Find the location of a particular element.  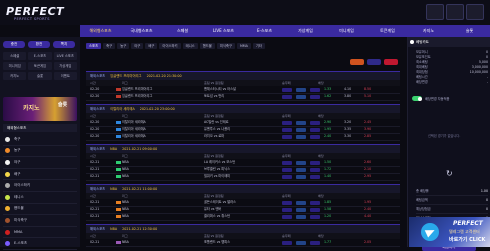

sport-tab-1: 축구 is located at coordinates (109, 46).